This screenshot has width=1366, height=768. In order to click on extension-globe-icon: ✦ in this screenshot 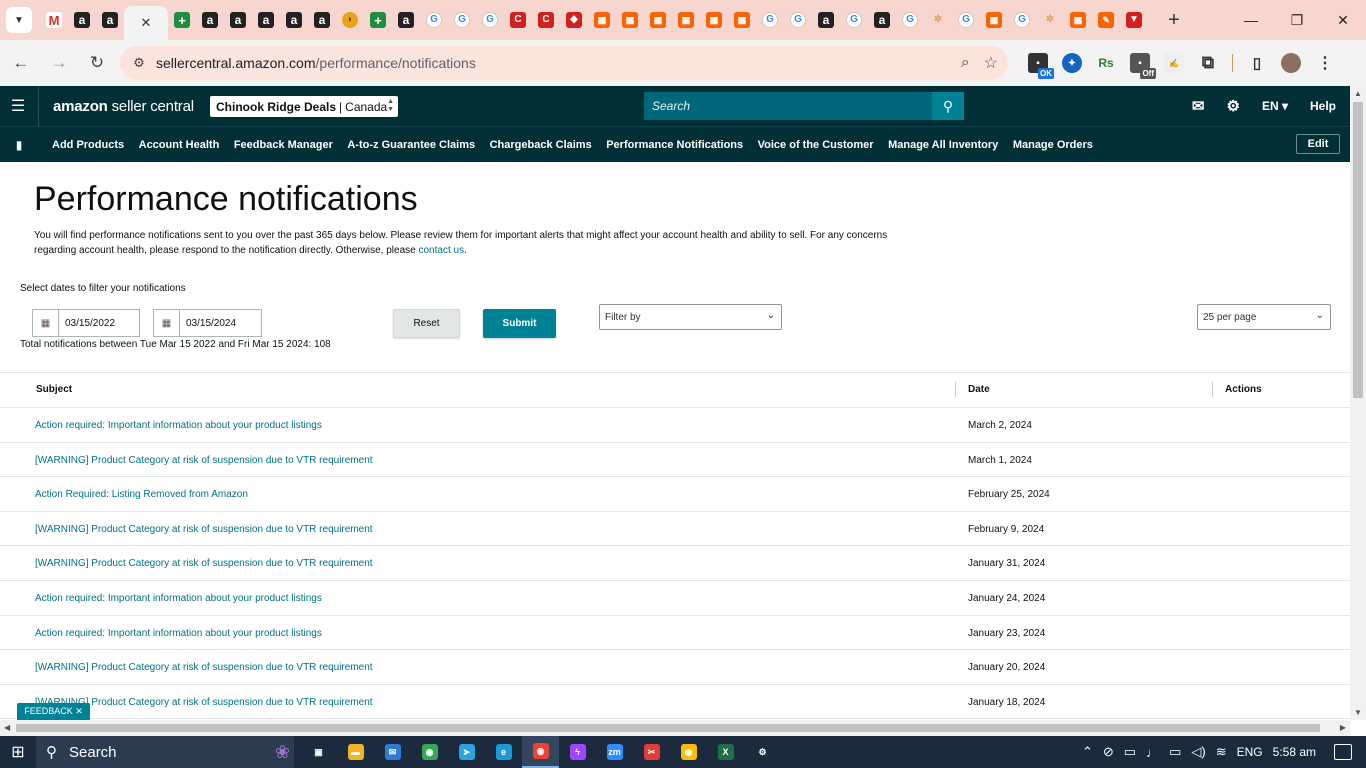, I will do `click(1072, 63)`.